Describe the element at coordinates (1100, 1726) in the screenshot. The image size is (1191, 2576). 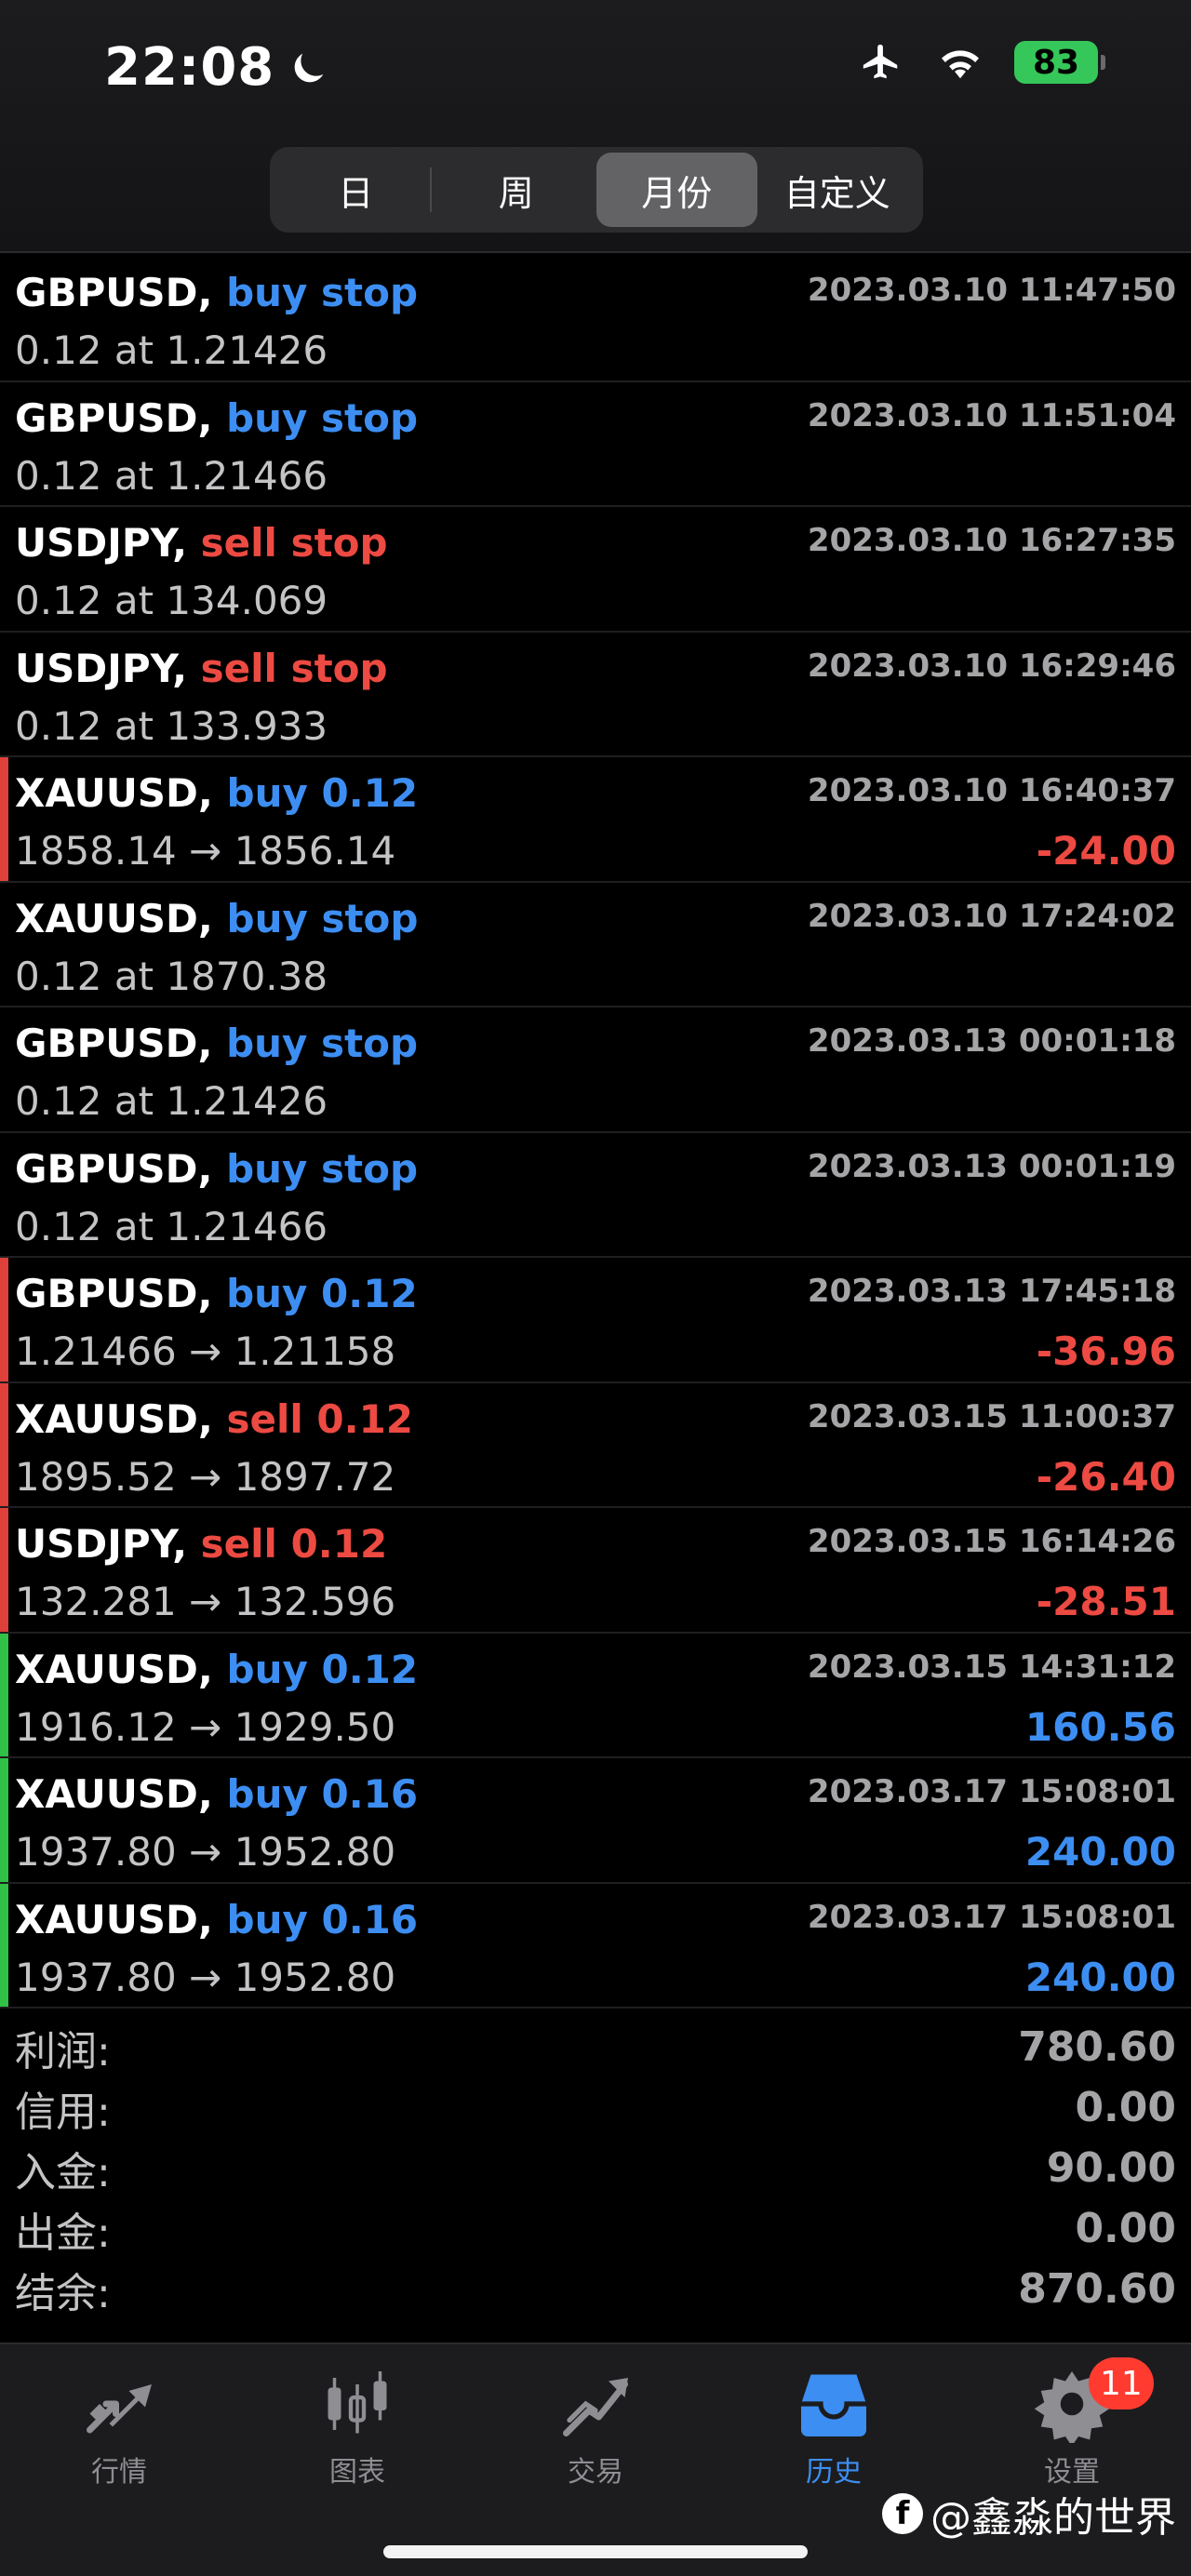
I see `trade-profit: 160.56` at that location.